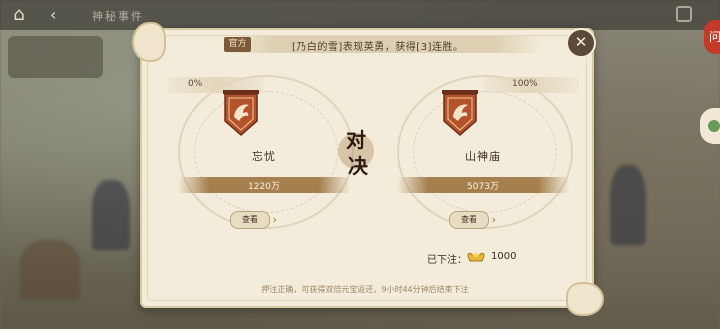 The height and width of the screenshot is (329, 720). What do you see at coordinates (118, 16) in the screenshot?
I see `page-title: 神秘事件` at bounding box center [118, 16].